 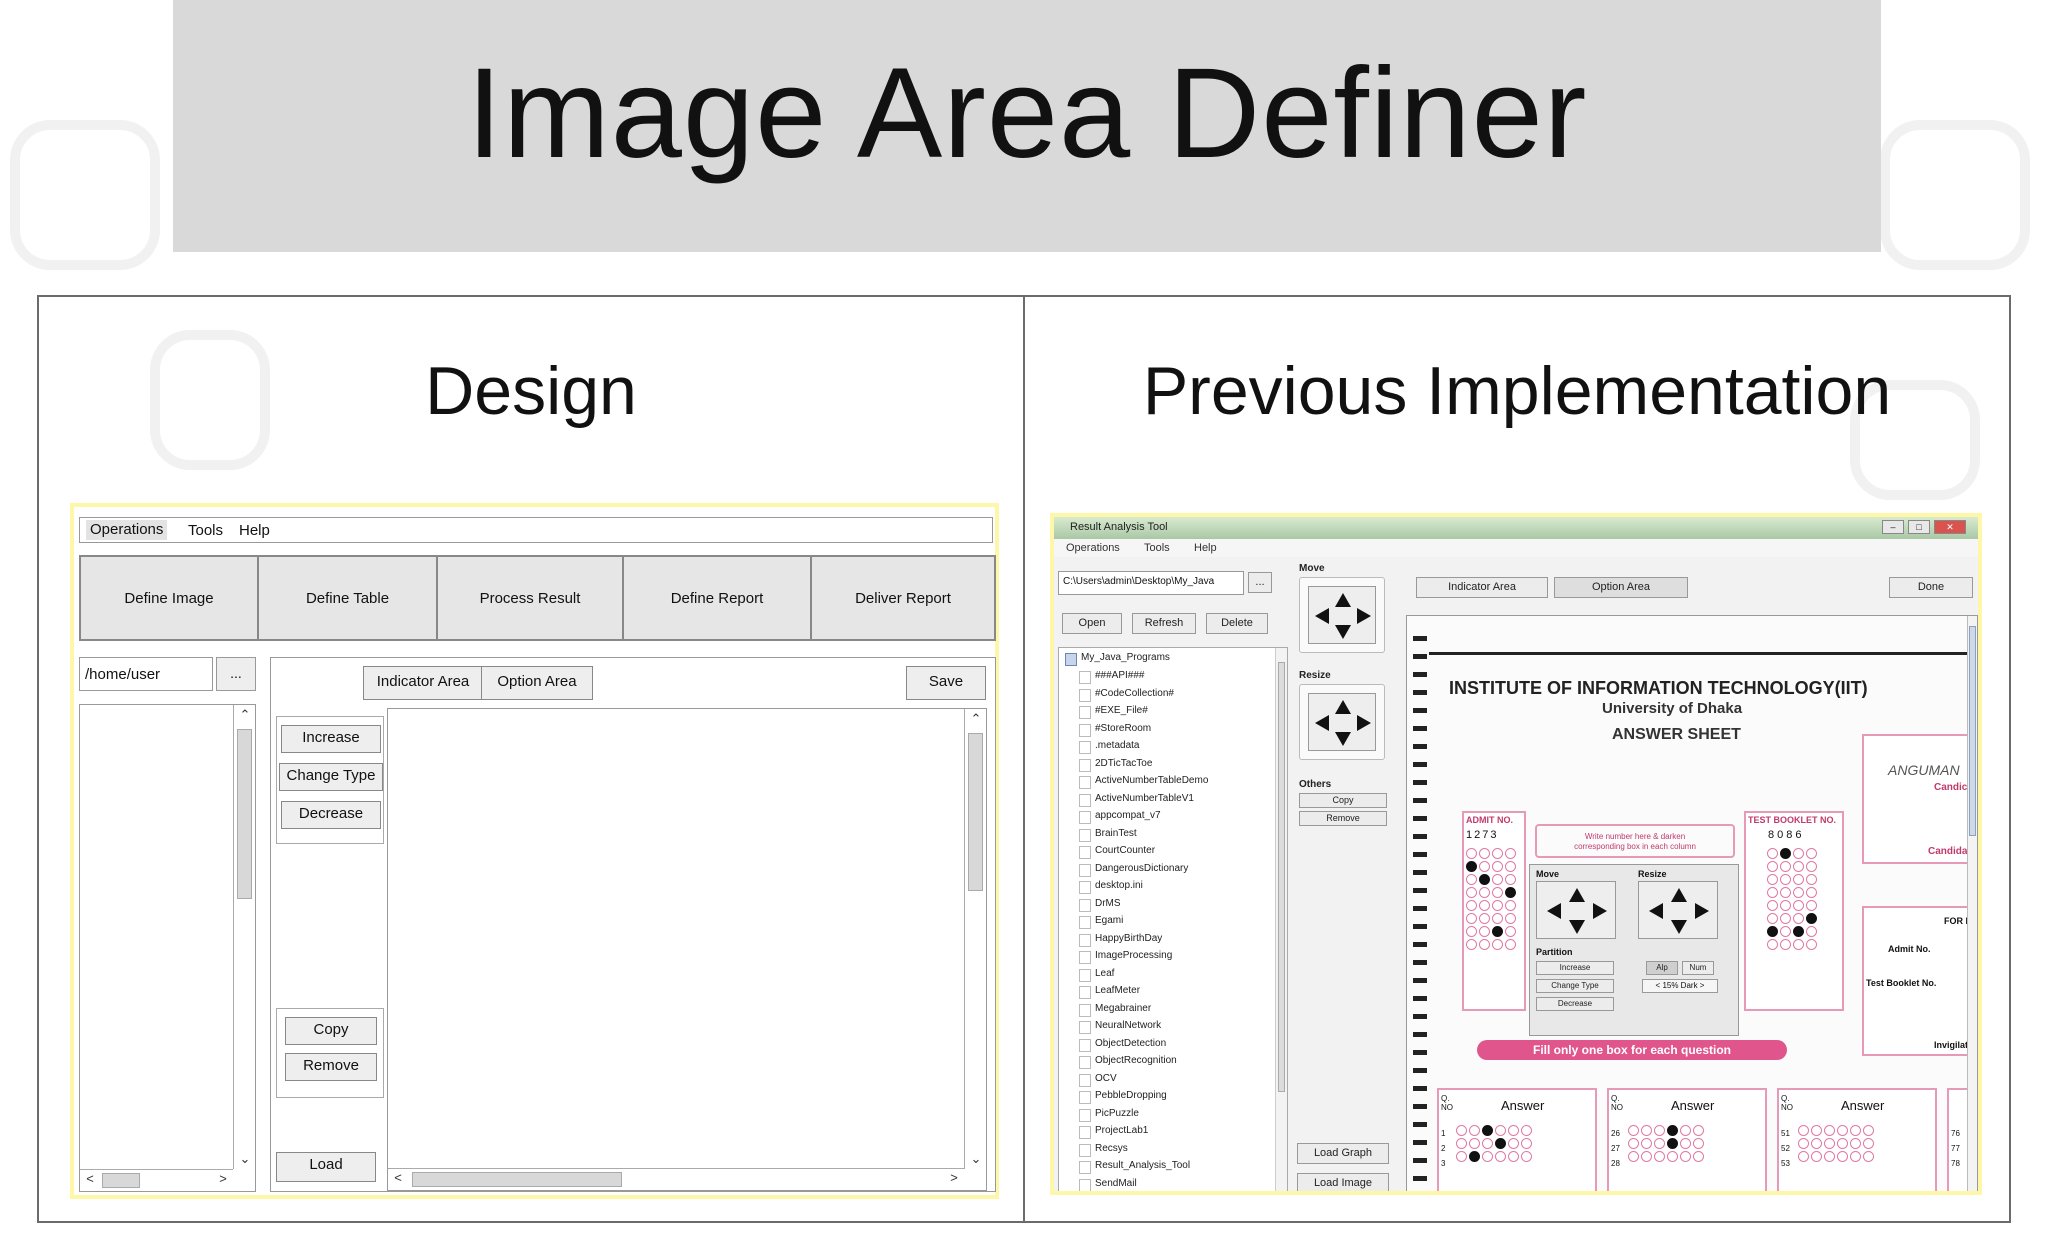 I want to click on tree-item: DrMS, so click(x=1100, y=905).